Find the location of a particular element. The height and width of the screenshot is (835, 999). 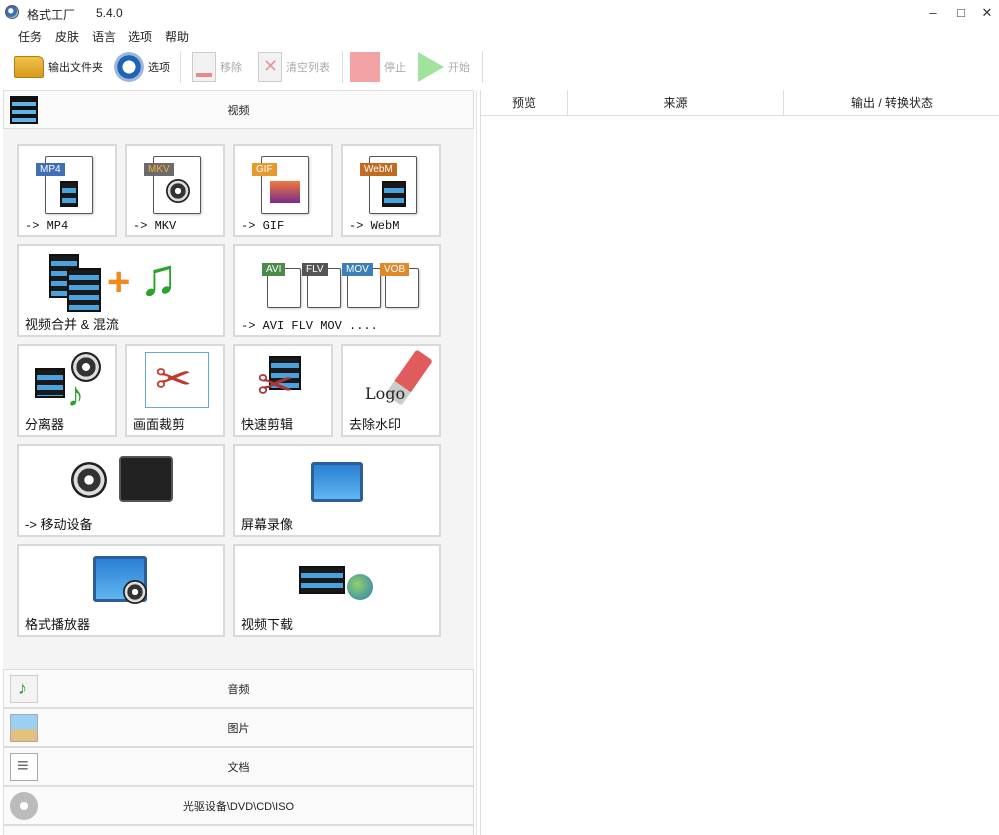

category-image-label: 图片 is located at coordinates (238, 728).